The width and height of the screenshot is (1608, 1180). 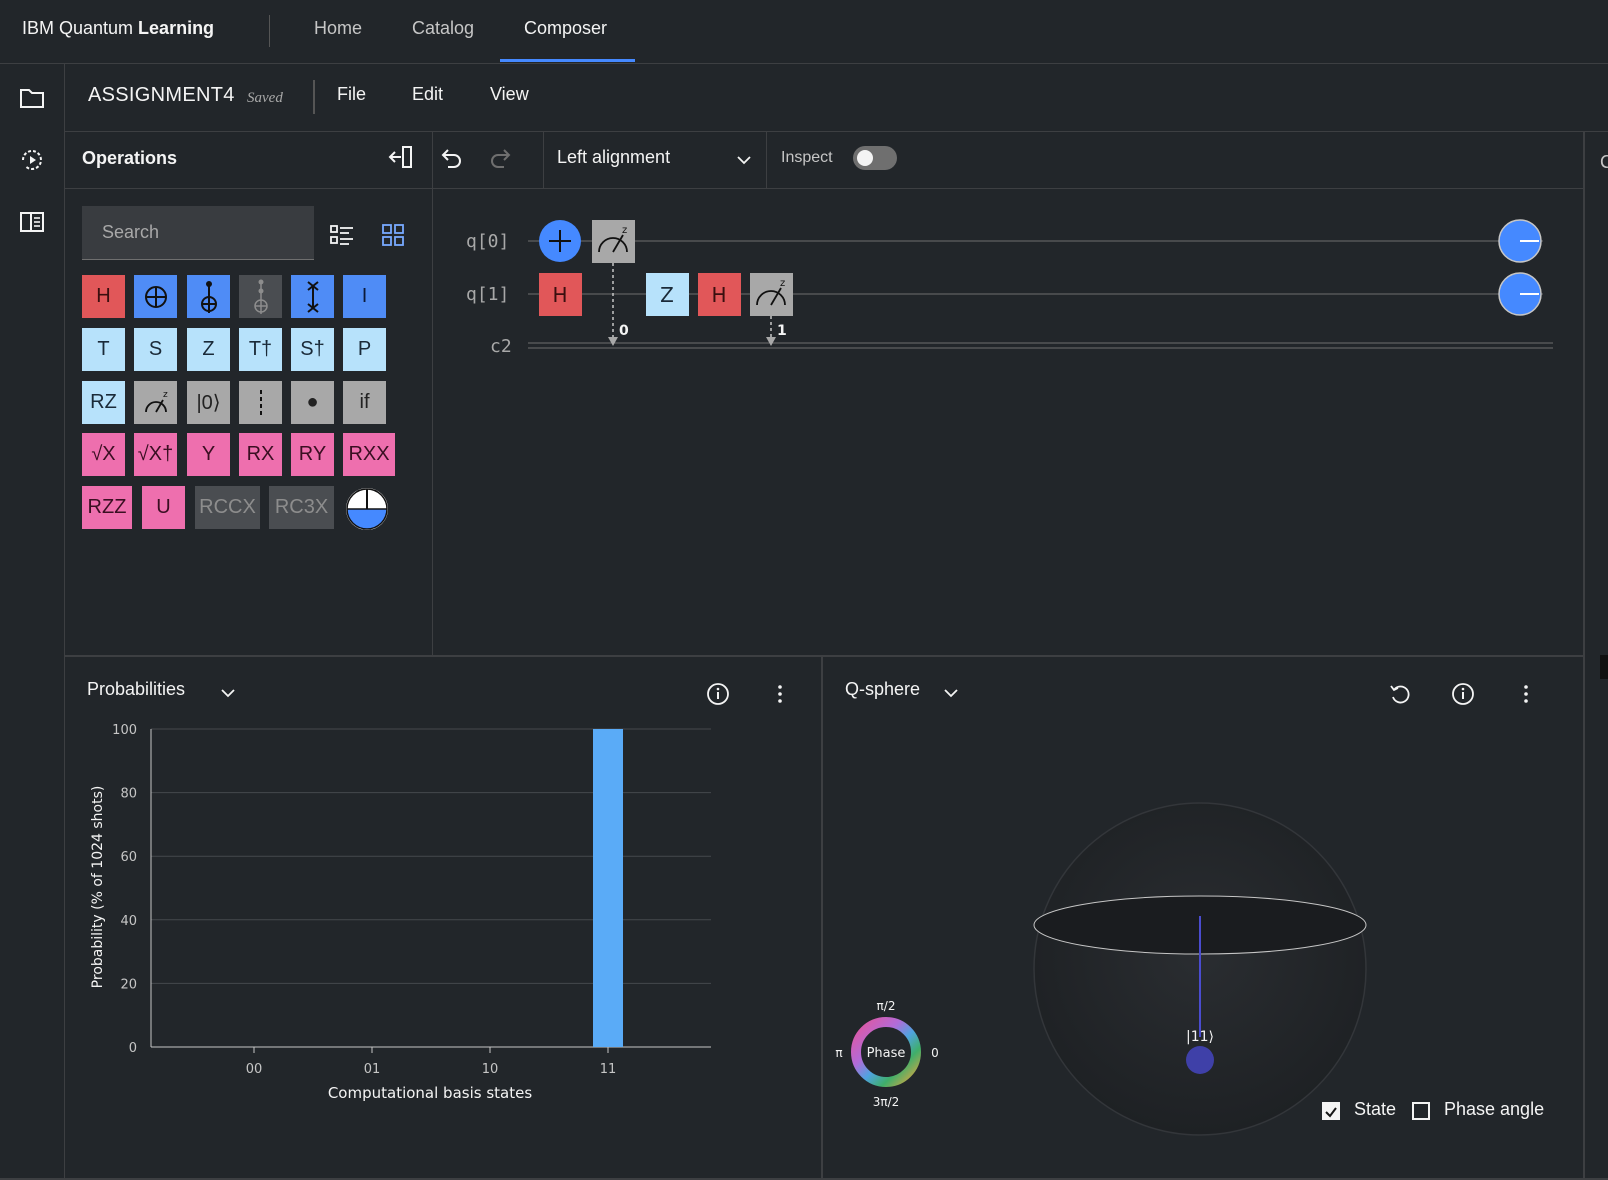 What do you see at coordinates (364, 349) in the screenshot?
I see `gate-phase: P` at bounding box center [364, 349].